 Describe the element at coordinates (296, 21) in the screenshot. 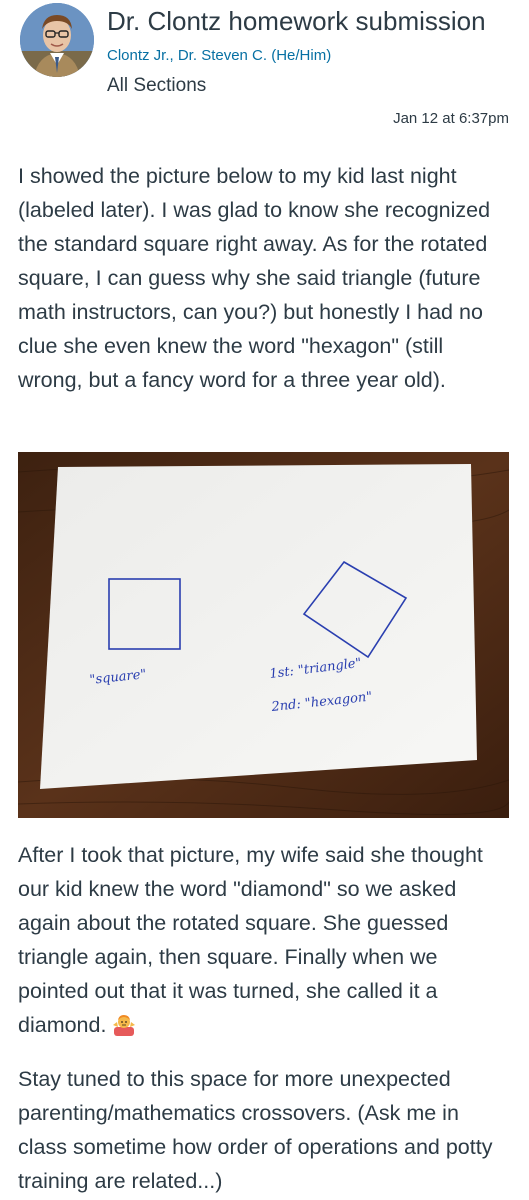

I see `page-title: Dr. Clontz homework submission` at that location.